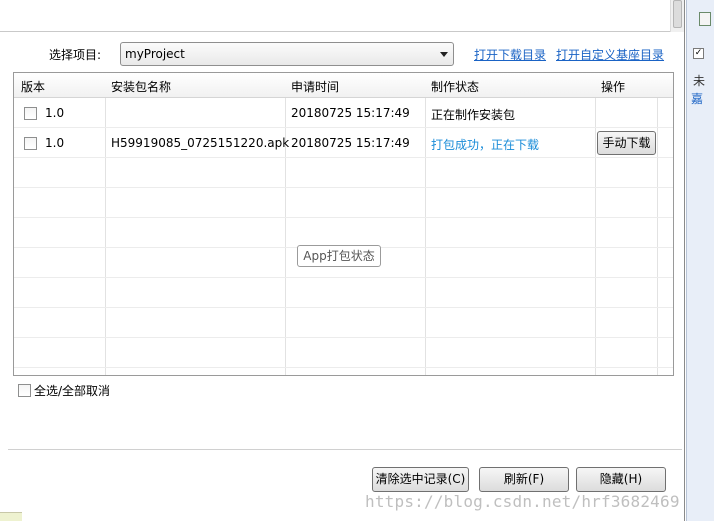 This screenshot has width=714, height=521. Describe the element at coordinates (339, 256) in the screenshot. I see `app-package-status-label: App打包状态` at that location.